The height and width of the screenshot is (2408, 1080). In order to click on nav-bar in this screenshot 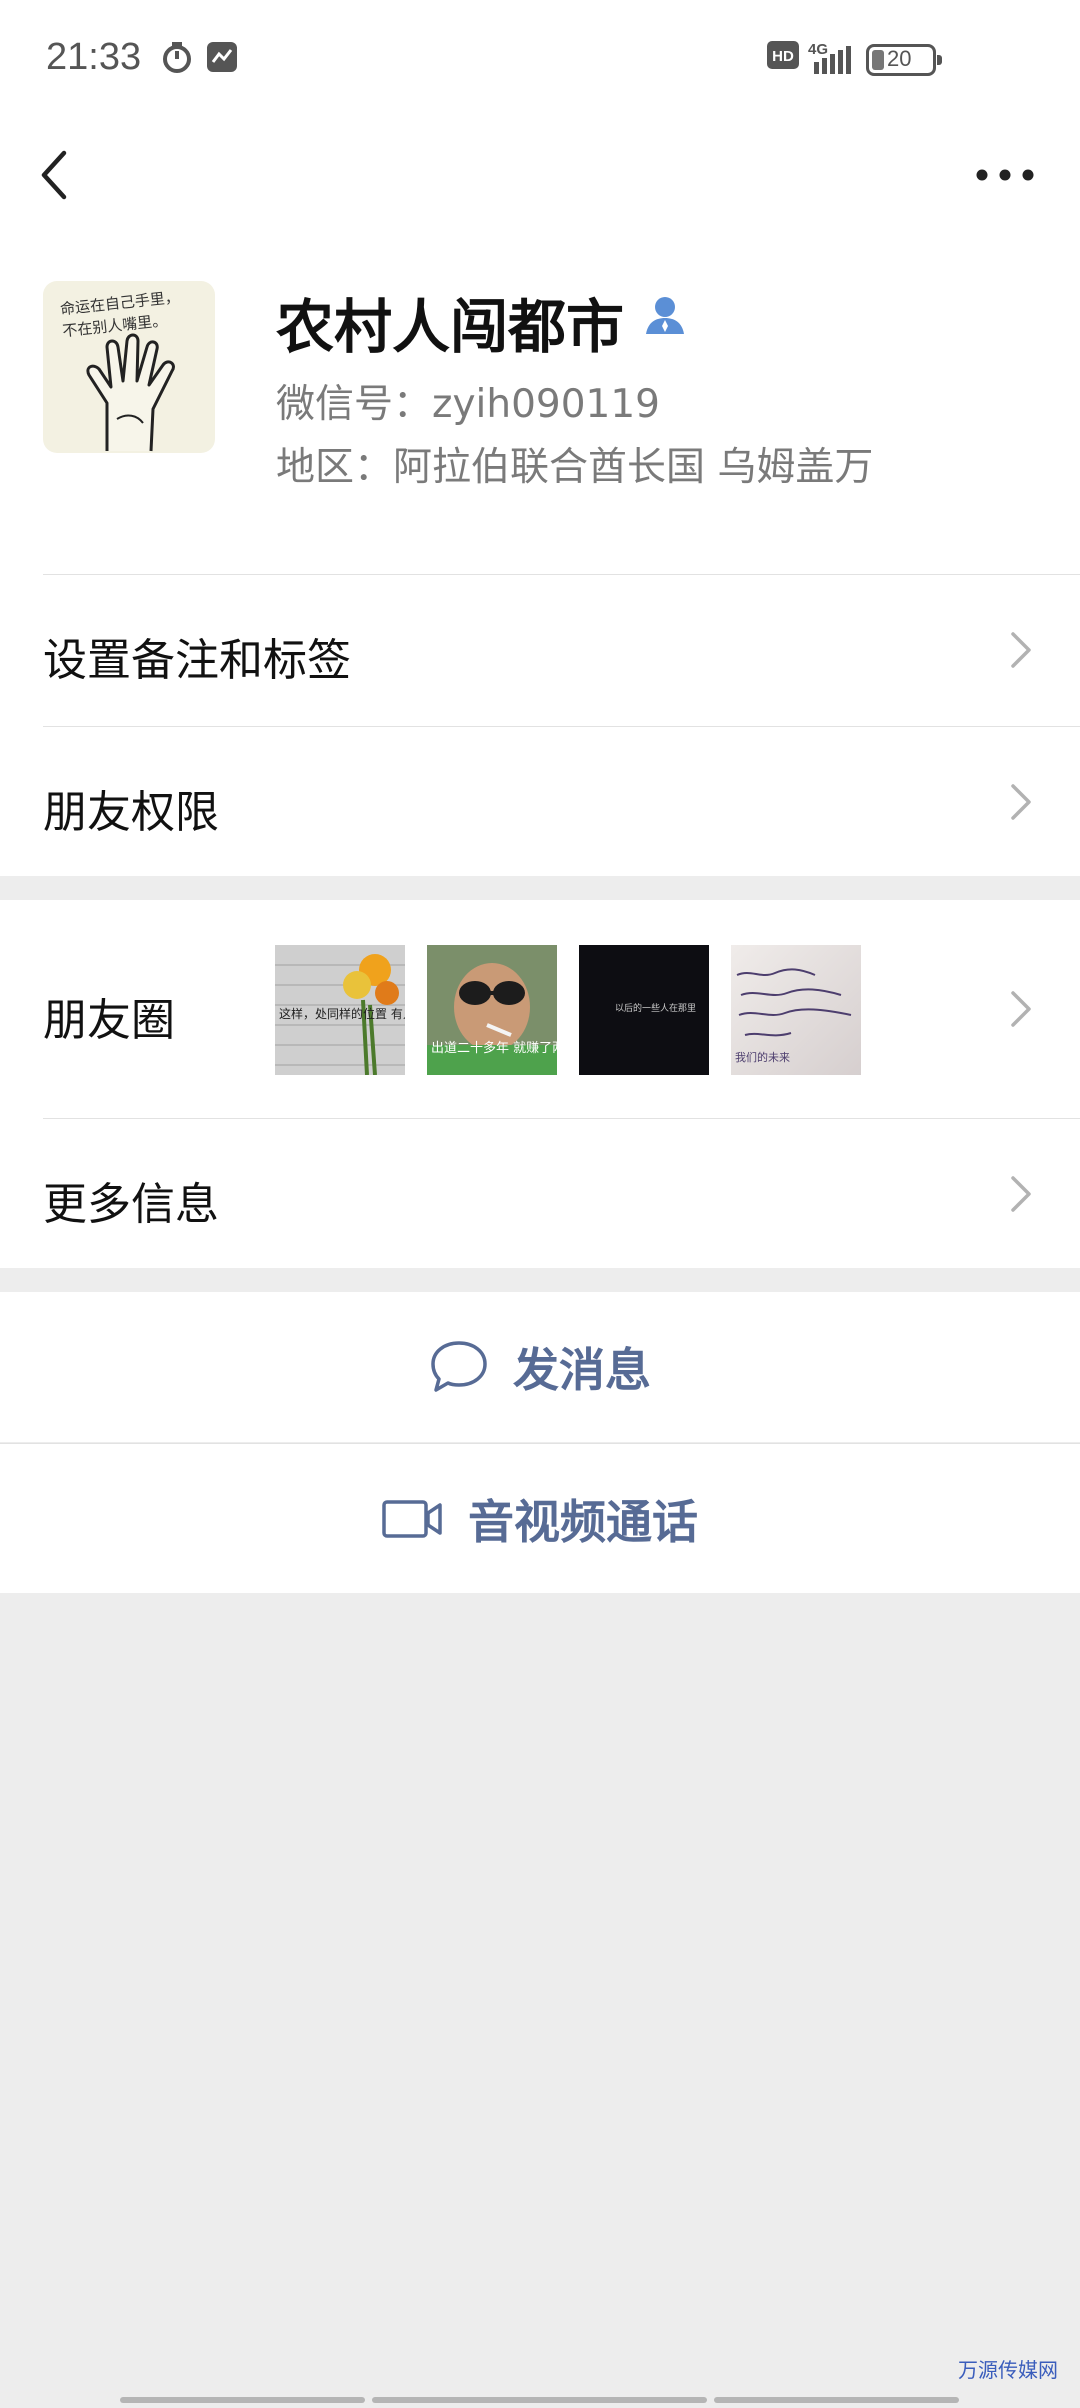, I will do `click(540, 175)`.